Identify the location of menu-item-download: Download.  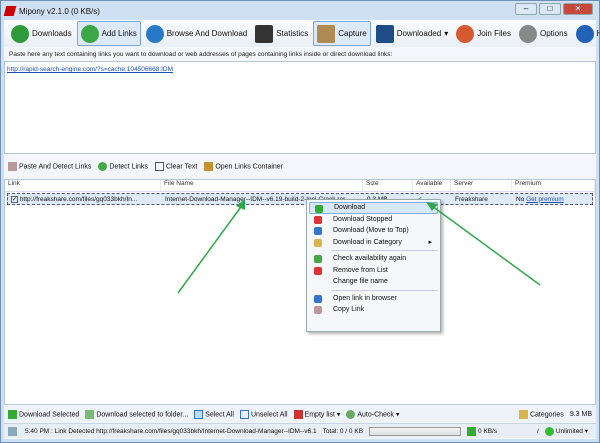
(373, 208).